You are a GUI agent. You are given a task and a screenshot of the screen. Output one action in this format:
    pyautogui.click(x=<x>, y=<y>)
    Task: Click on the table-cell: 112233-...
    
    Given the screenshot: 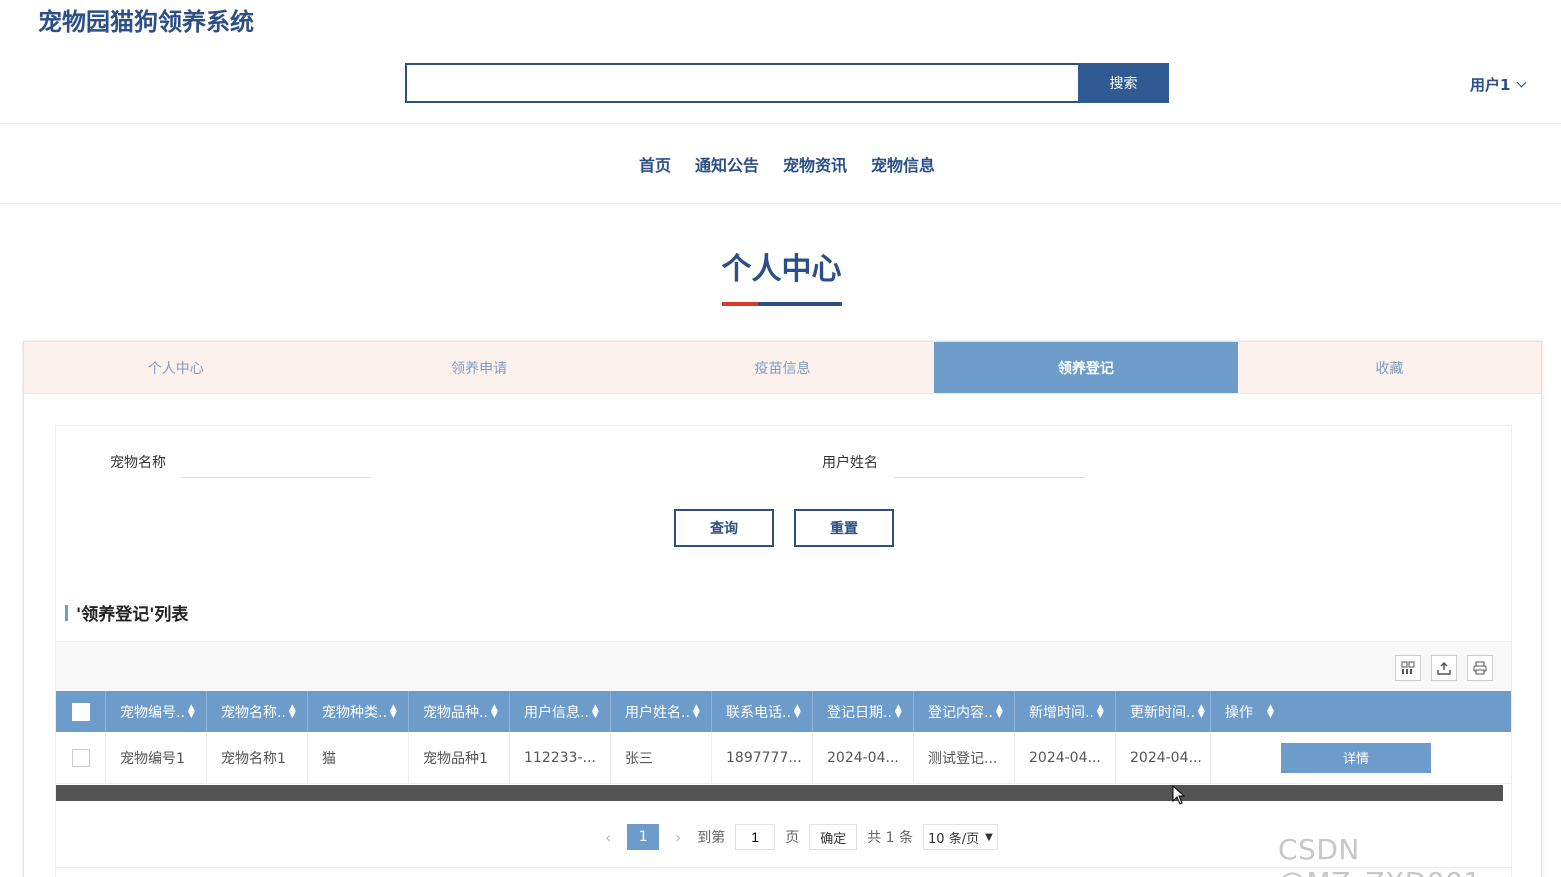 What is the action you would take?
    pyautogui.click(x=560, y=757)
    